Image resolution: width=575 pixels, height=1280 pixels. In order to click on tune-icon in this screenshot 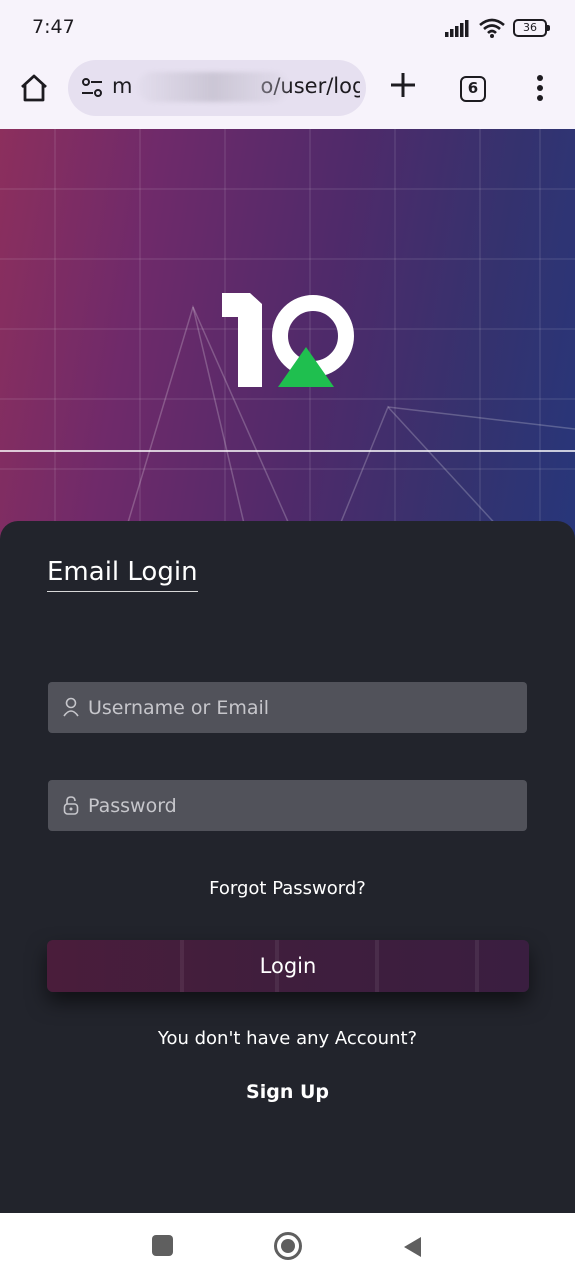, I will do `click(92, 88)`.